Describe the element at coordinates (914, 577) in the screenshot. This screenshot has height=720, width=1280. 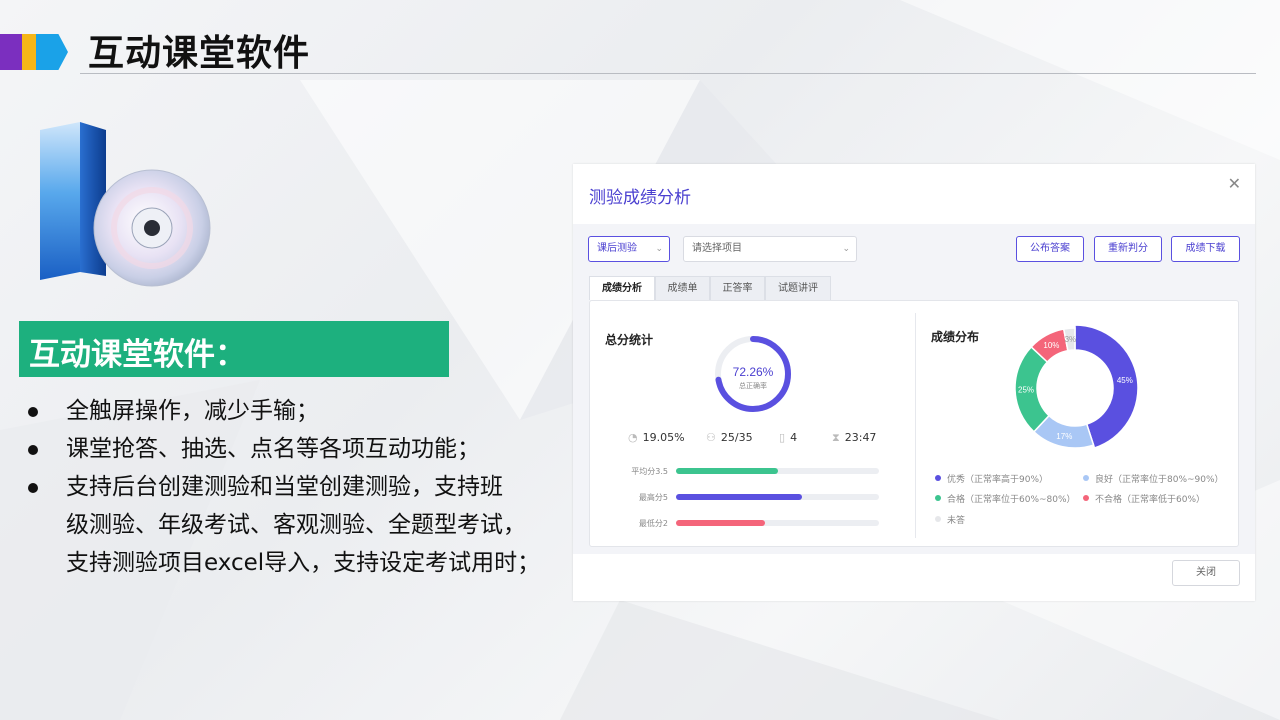
I see `dialog-footer: 关闭` at that location.